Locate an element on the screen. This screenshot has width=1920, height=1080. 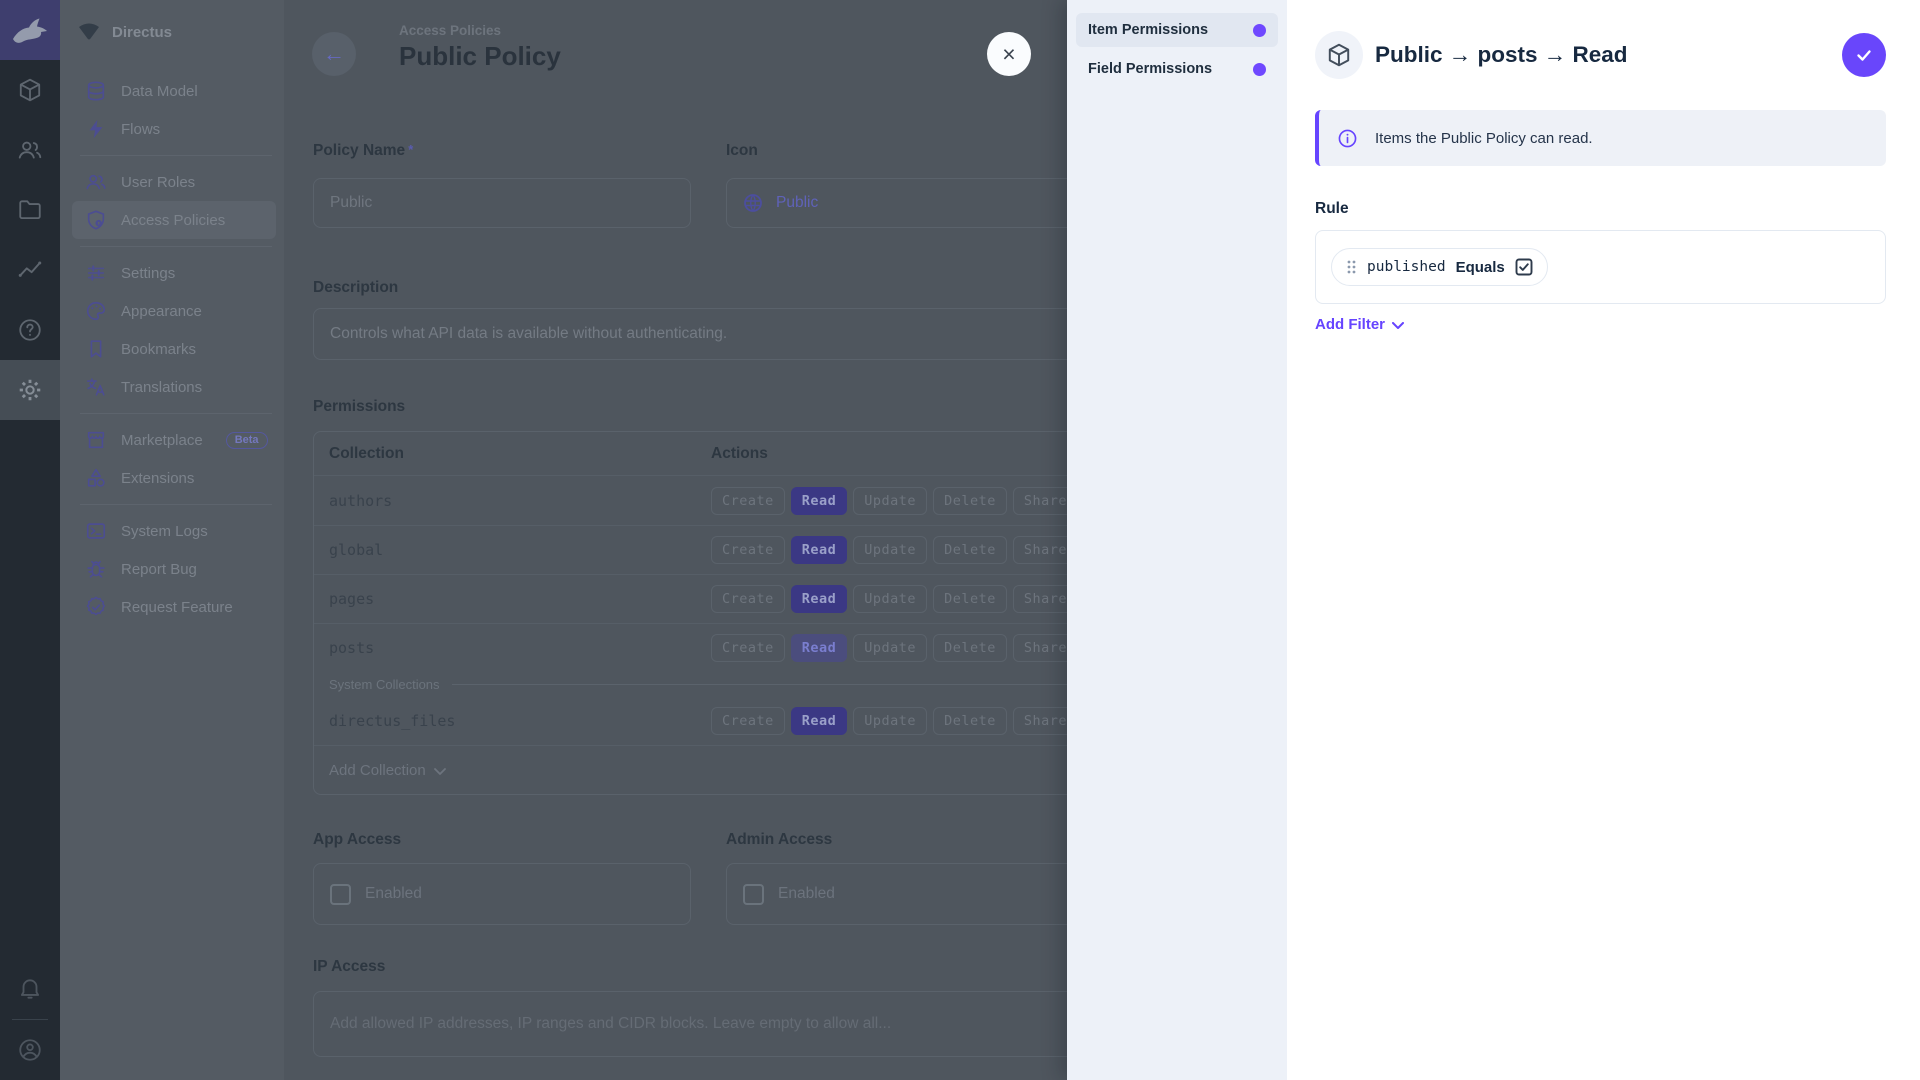
chart-icon is located at coordinates (30, 269).